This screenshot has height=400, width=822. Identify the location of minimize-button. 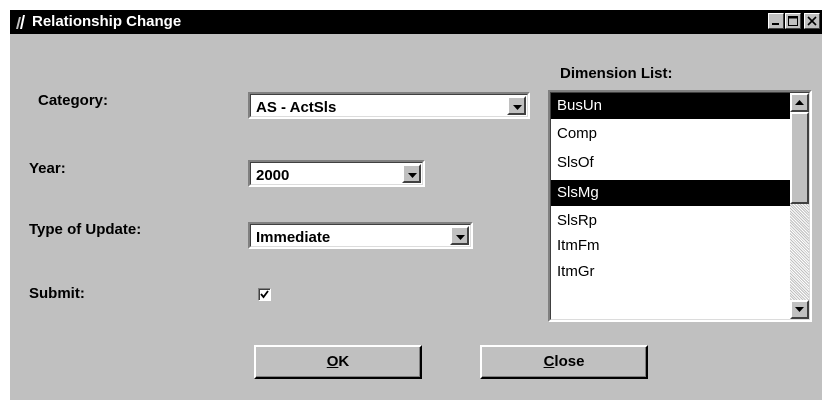
(776, 21).